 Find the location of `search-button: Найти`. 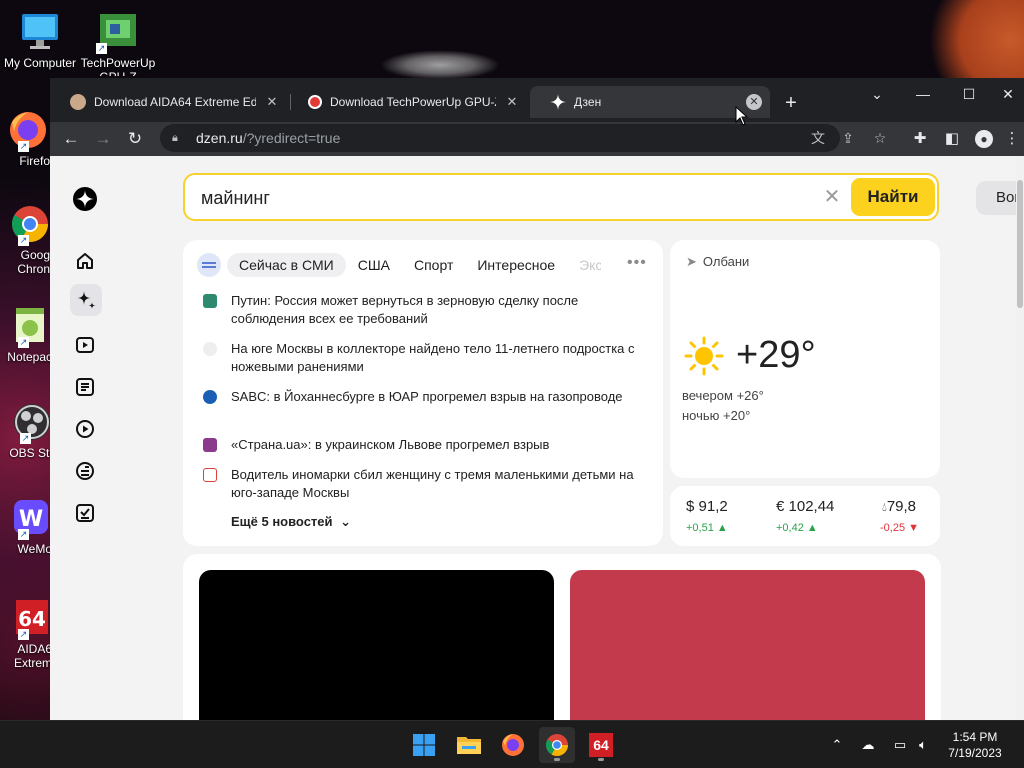

search-button: Найти is located at coordinates (893, 197).